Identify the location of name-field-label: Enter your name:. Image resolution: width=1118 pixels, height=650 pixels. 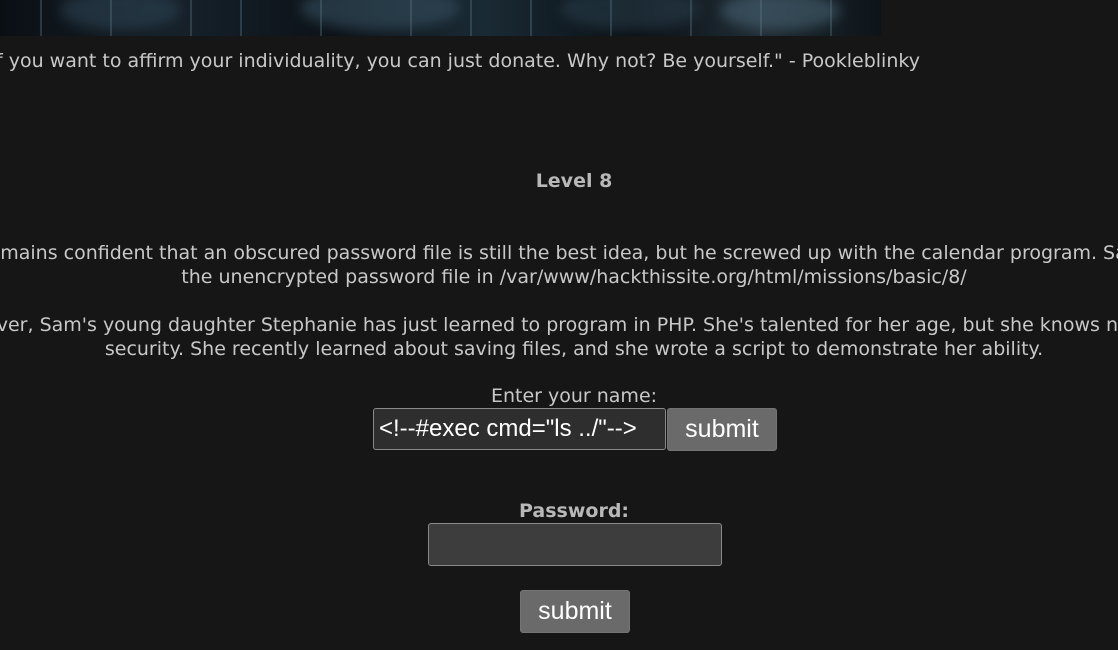
(574, 396).